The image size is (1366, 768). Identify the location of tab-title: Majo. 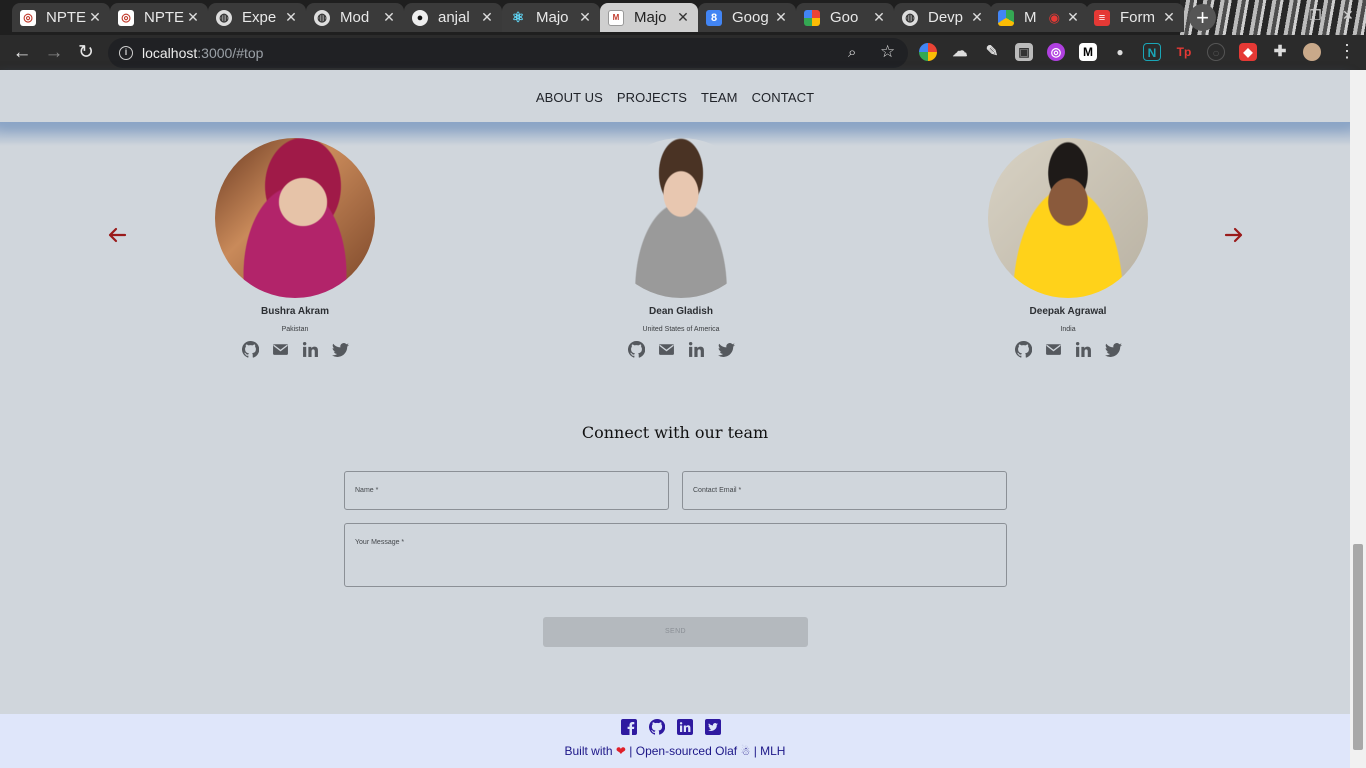
(552, 17).